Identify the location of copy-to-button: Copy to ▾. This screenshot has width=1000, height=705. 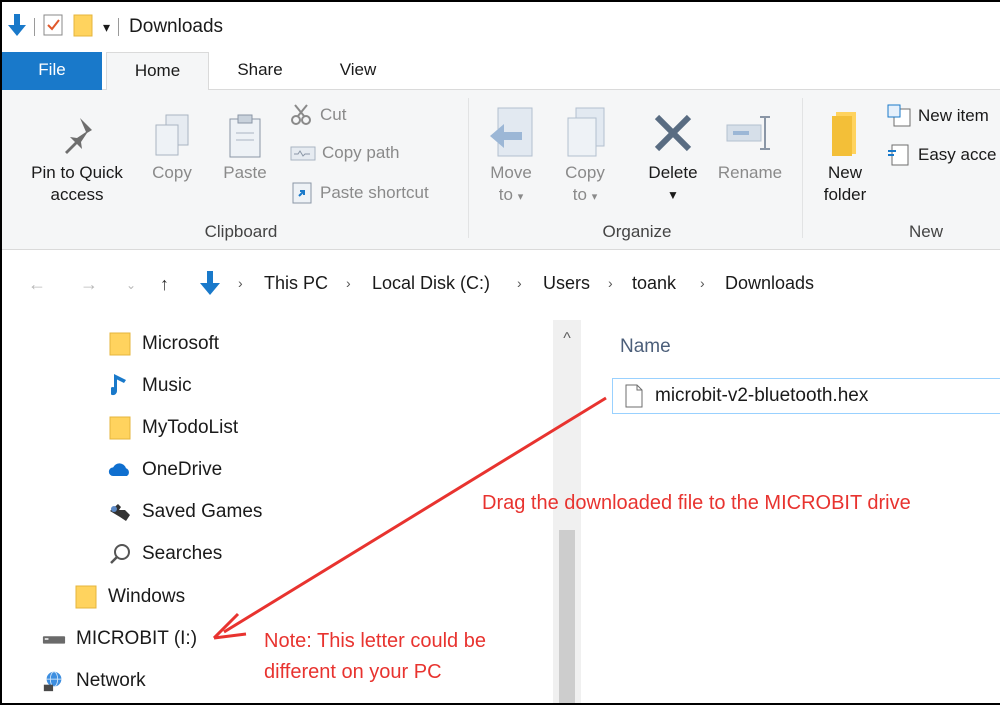
(585, 156).